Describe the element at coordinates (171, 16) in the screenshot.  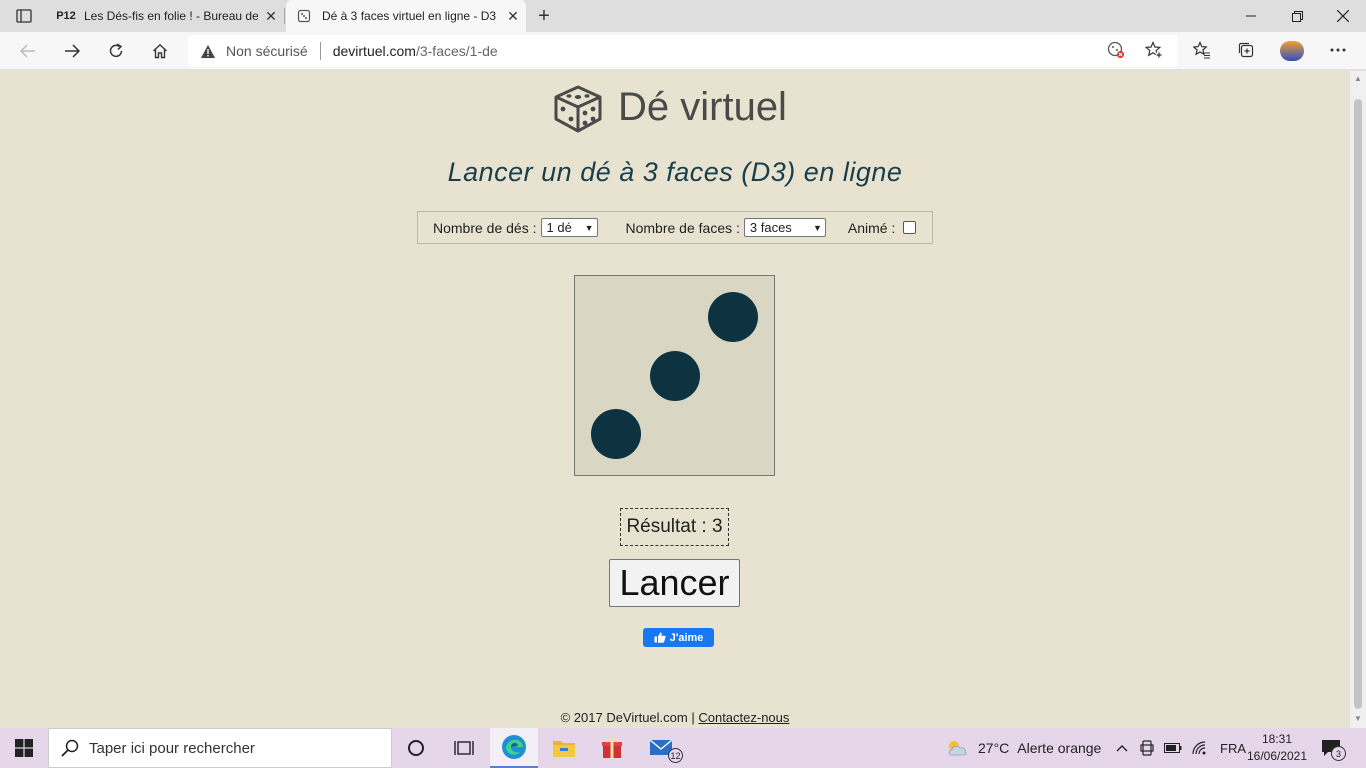
I see `tab-title: Les Dés-fis en folie ! - Bureau de` at that location.